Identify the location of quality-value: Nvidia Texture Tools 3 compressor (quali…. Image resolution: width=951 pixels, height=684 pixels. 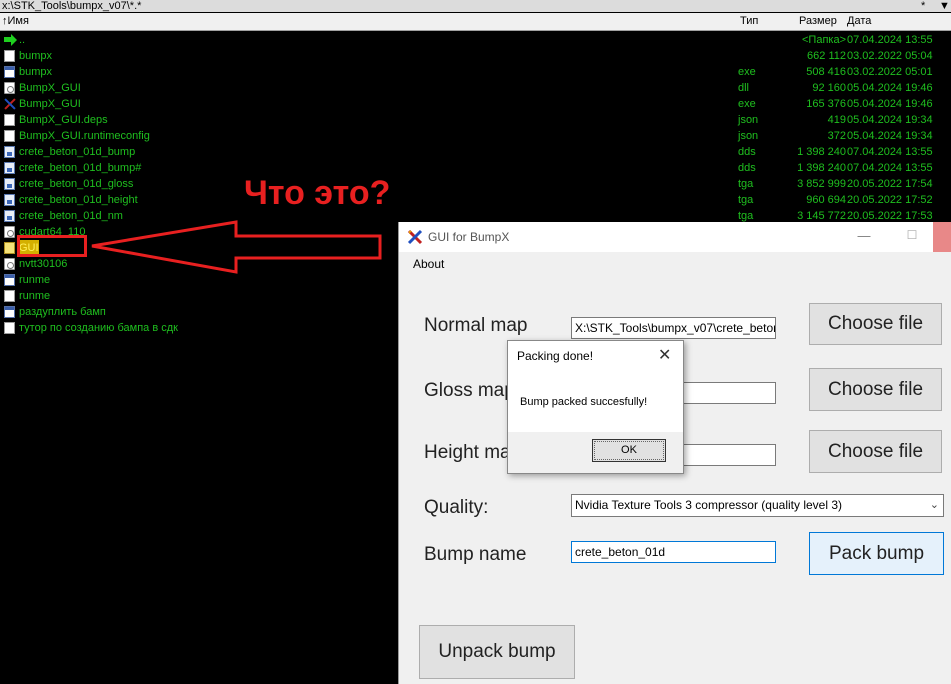
(709, 505).